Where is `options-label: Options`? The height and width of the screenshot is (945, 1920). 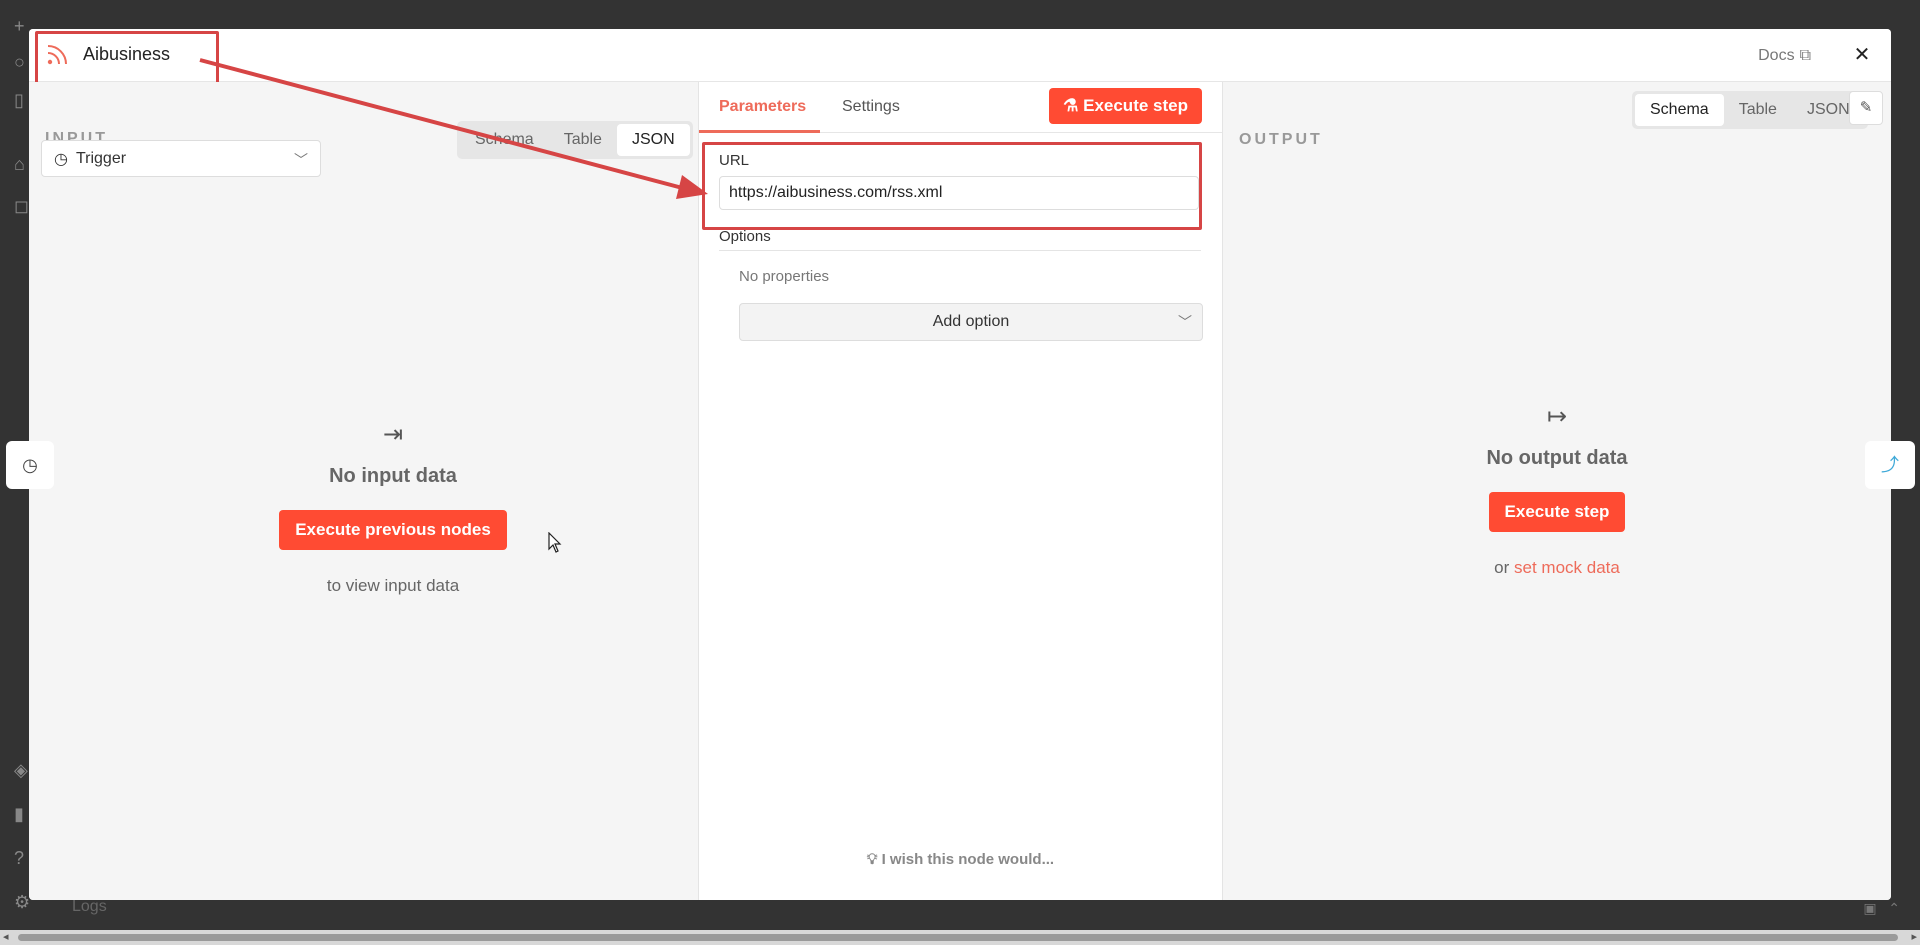
options-label: Options is located at coordinates (745, 236).